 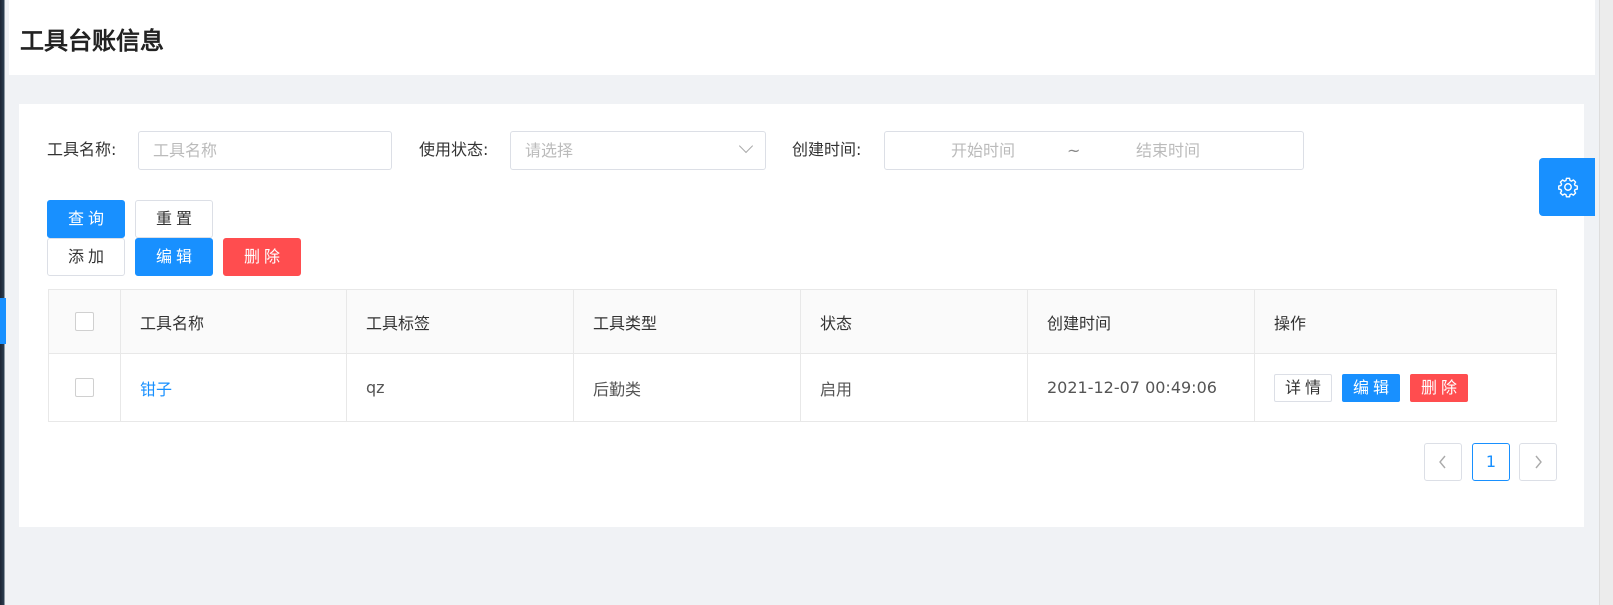 I want to click on tool-type-cell: 后勤类, so click(x=687, y=387).